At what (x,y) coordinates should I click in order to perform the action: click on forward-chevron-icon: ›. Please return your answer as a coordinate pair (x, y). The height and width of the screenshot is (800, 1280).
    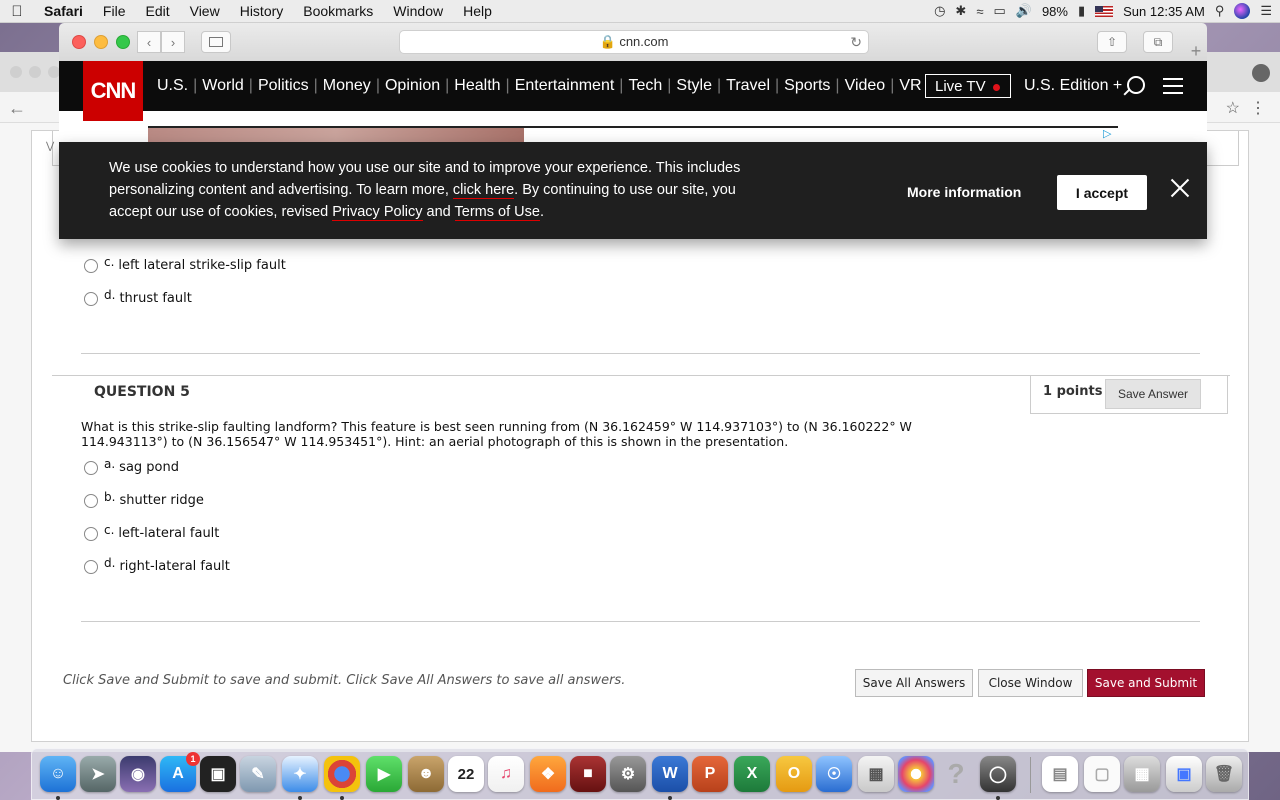
    Looking at the image, I should click on (173, 42).